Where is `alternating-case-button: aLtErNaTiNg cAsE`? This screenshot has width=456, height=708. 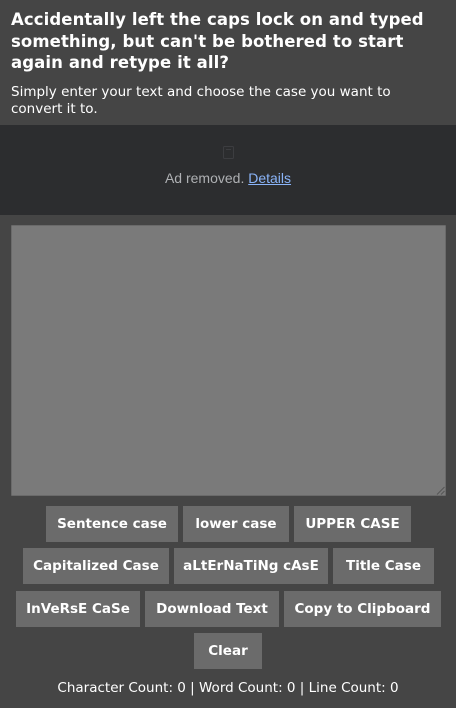
alternating-case-button: aLtErNaTiNg cAsE is located at coordinates (251, 566).